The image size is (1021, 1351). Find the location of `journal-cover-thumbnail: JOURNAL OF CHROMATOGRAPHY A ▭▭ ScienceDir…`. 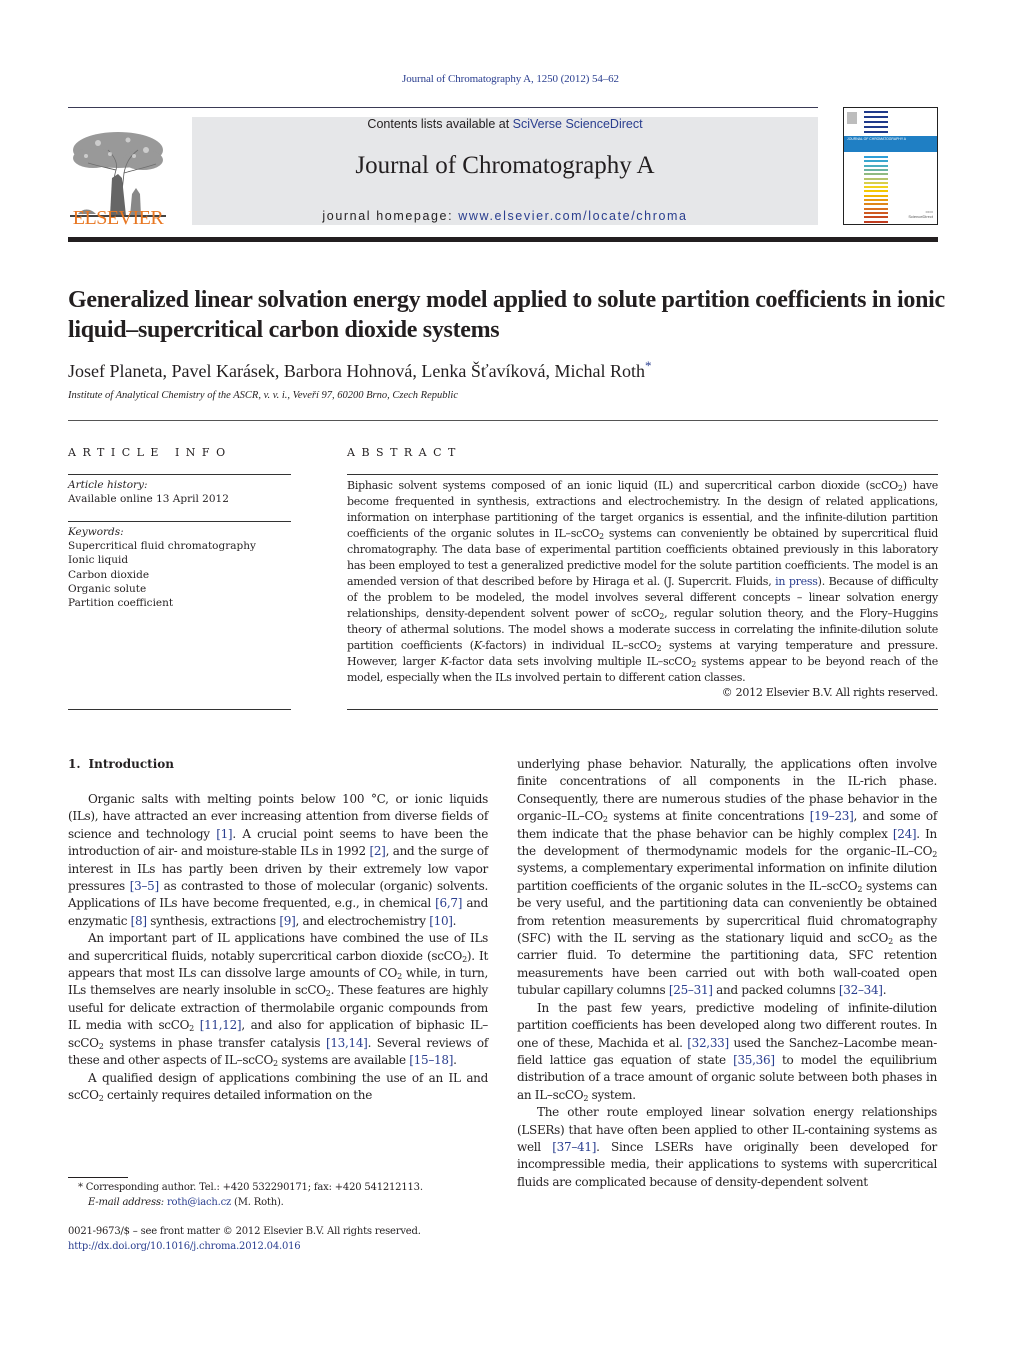

journal-cover-thumbnail: JOURNAL OF CHROMATOGRAPHY A ▭▭ ScienceDir… is located at coordinates (890, 166).